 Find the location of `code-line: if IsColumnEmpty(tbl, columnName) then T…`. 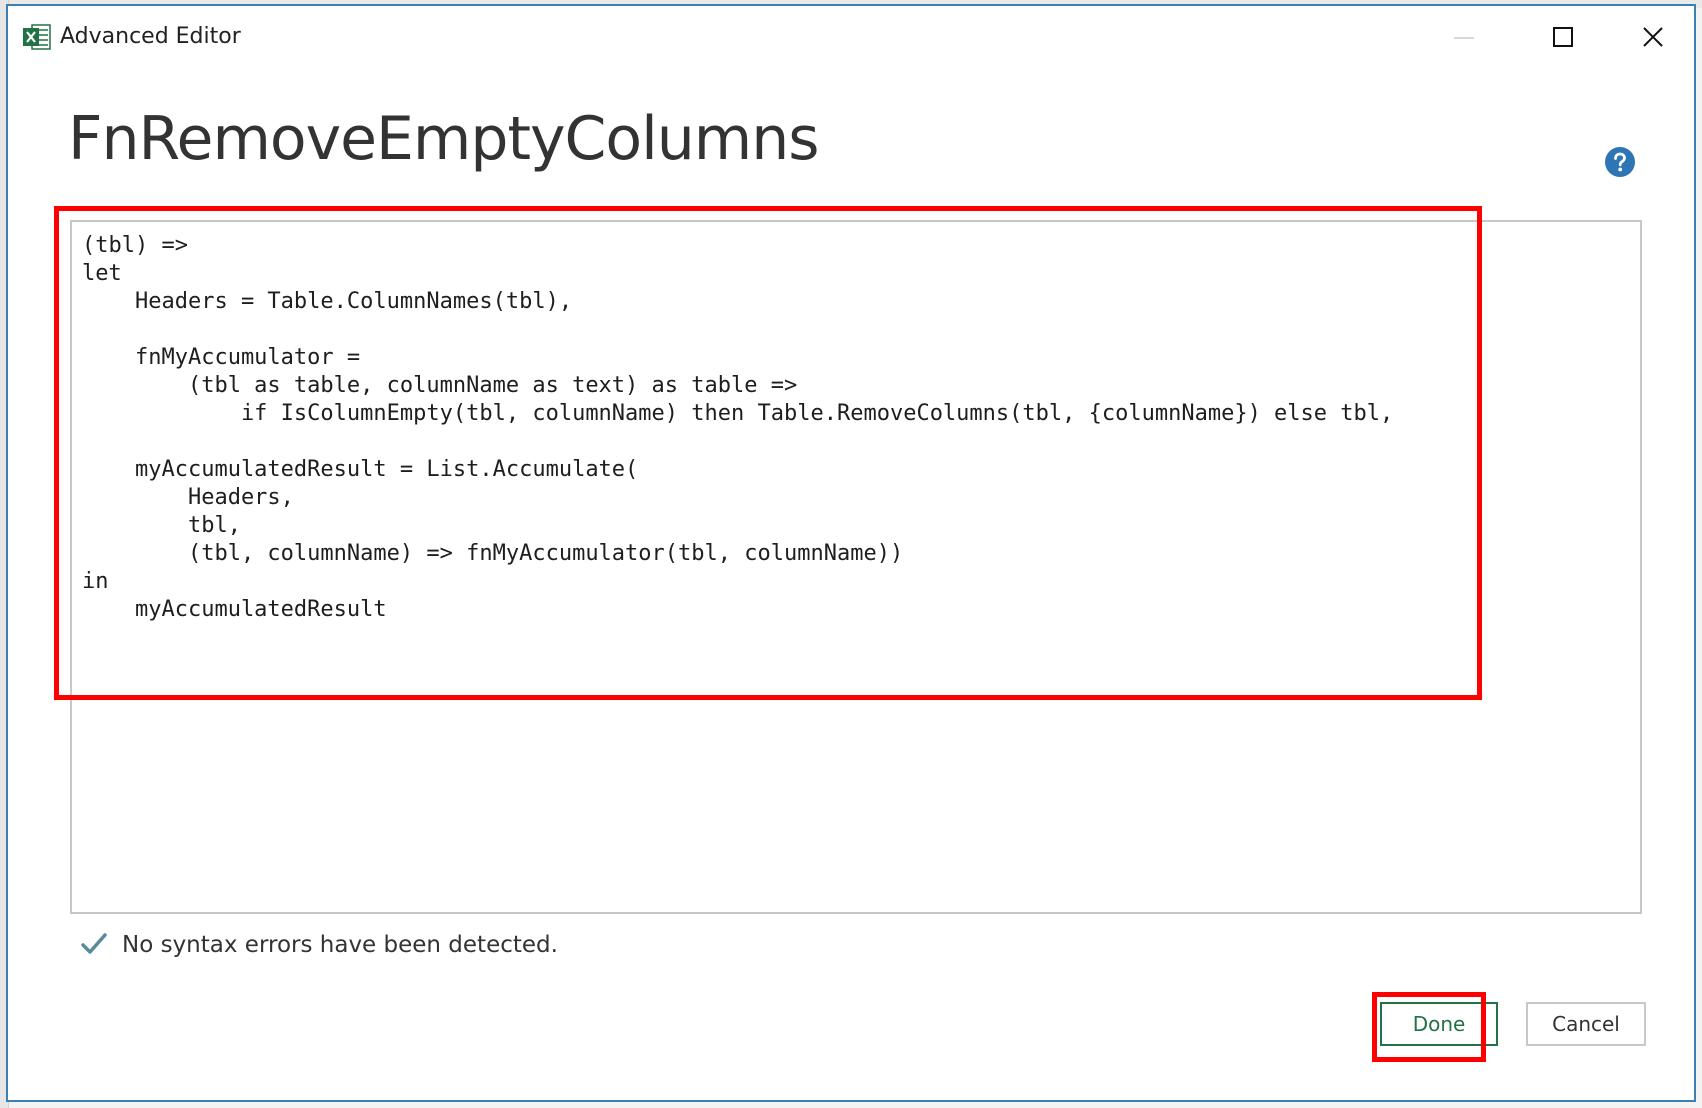

code-line: if IsColumnEmpty(tbl, columnName) then T… is located at coordinates (738, 413).